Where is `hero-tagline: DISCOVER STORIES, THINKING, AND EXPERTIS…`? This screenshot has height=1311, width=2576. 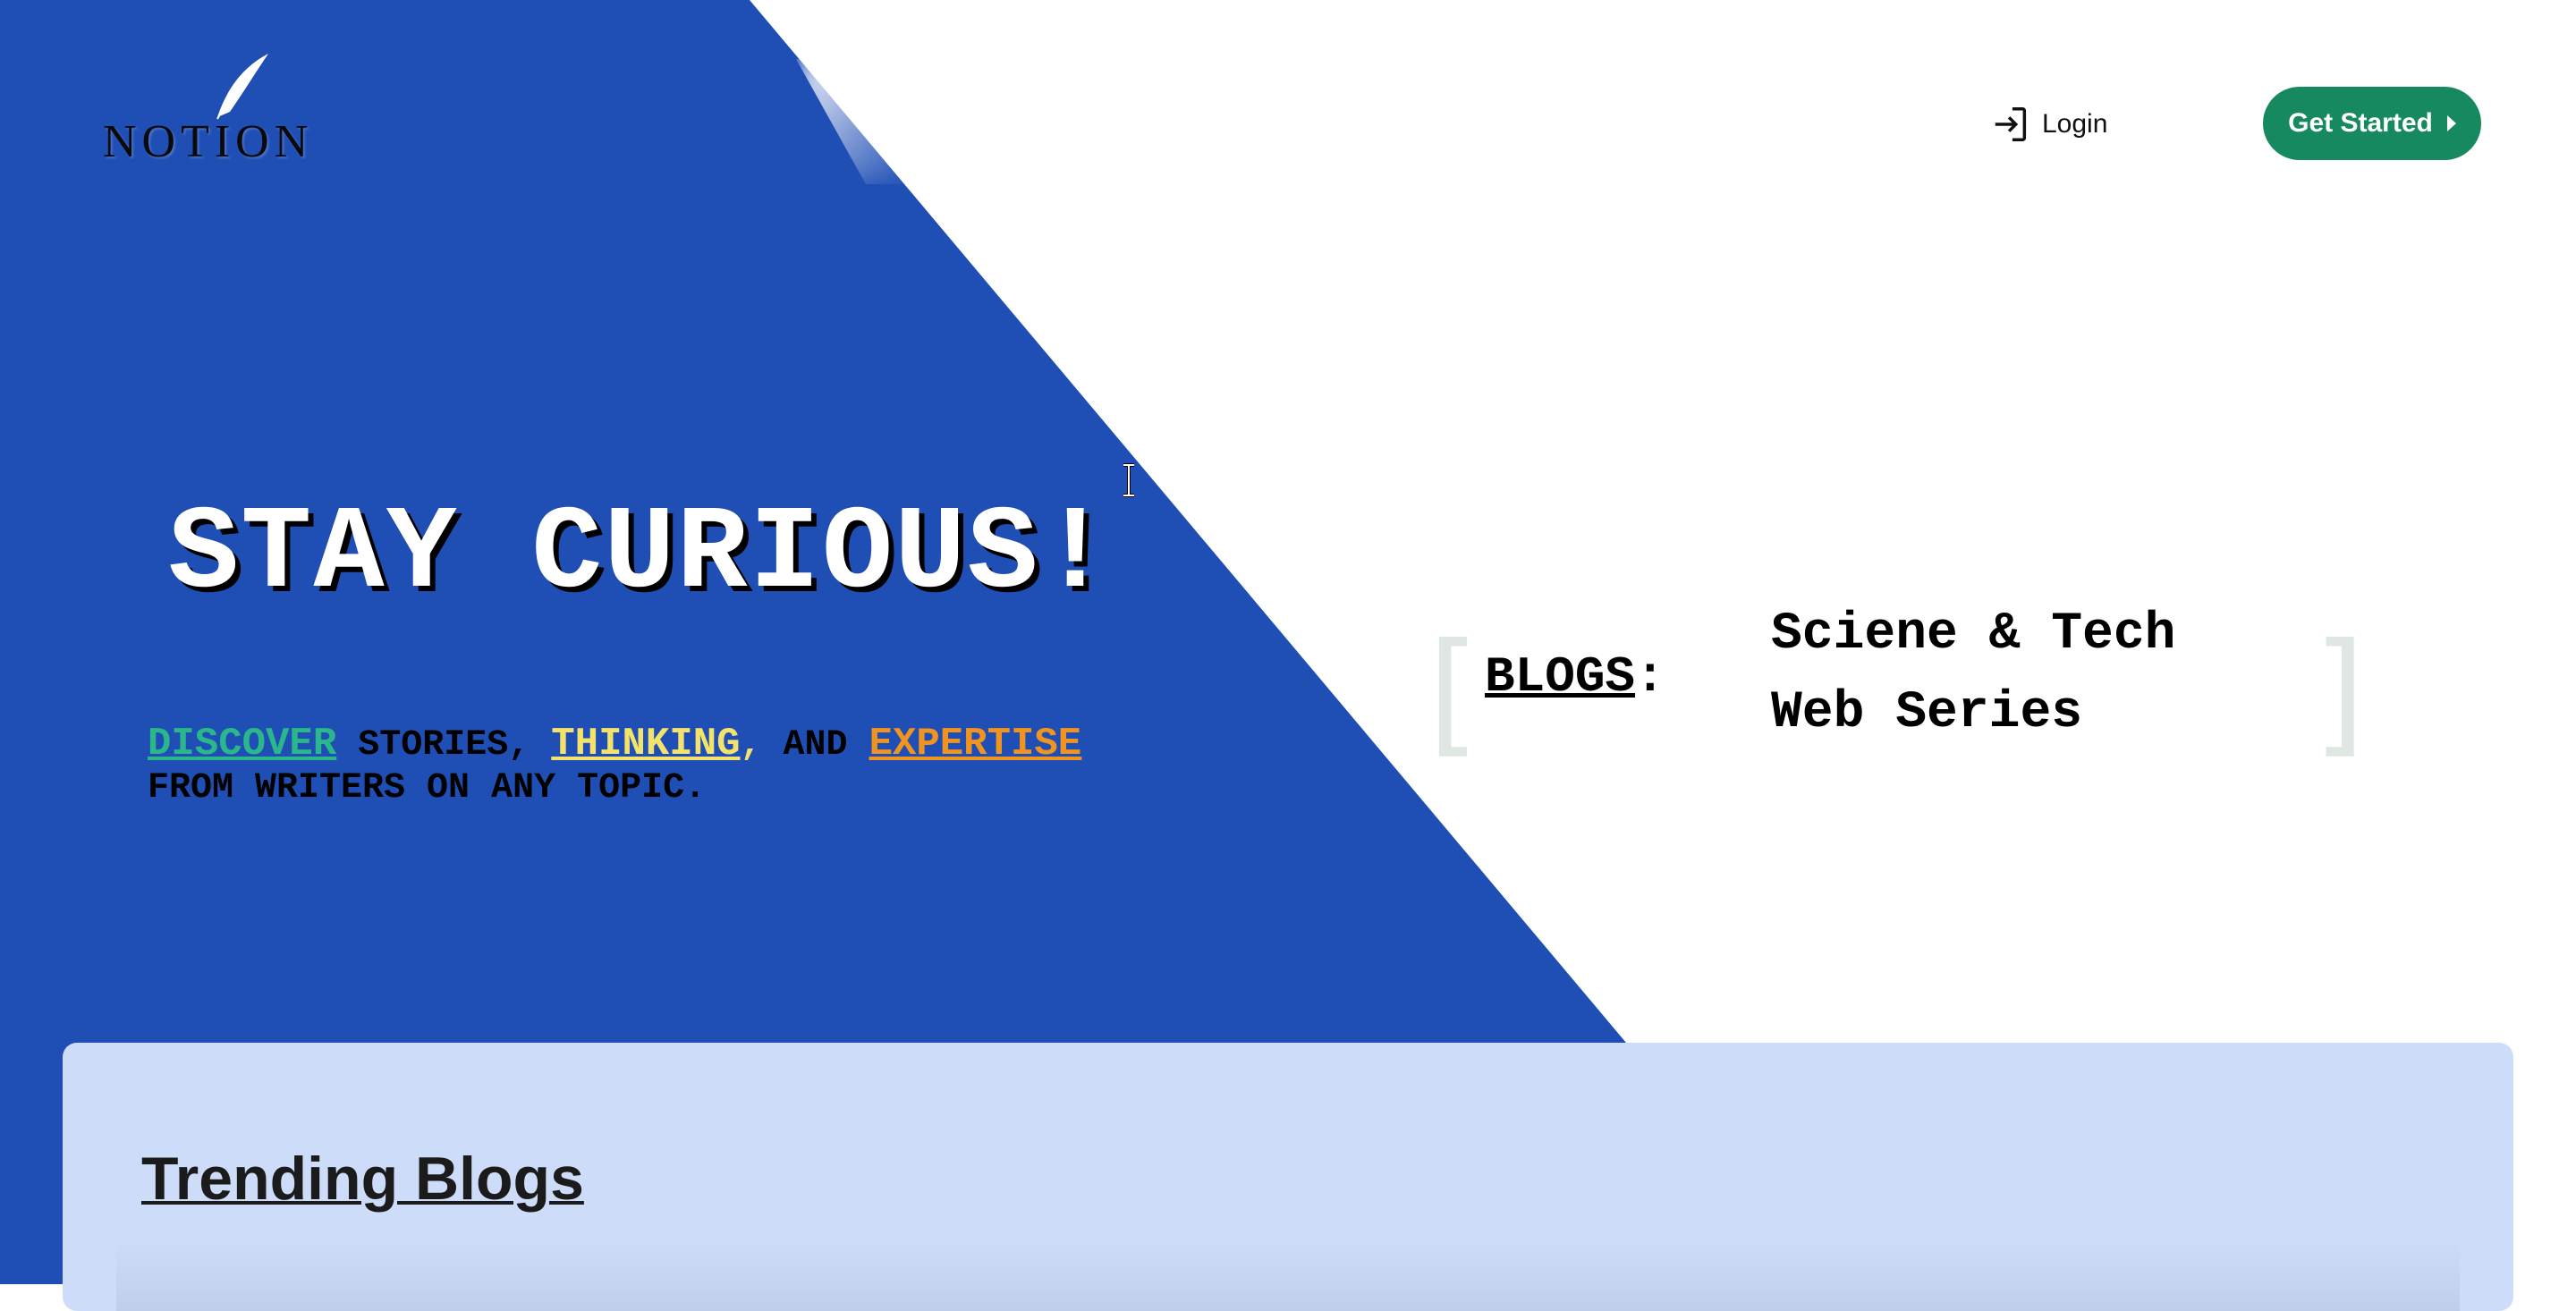 hero-tagline: DISCOVER STORIES, THINKING, AND EXPERTIS… is located at coordinates (614, 766).